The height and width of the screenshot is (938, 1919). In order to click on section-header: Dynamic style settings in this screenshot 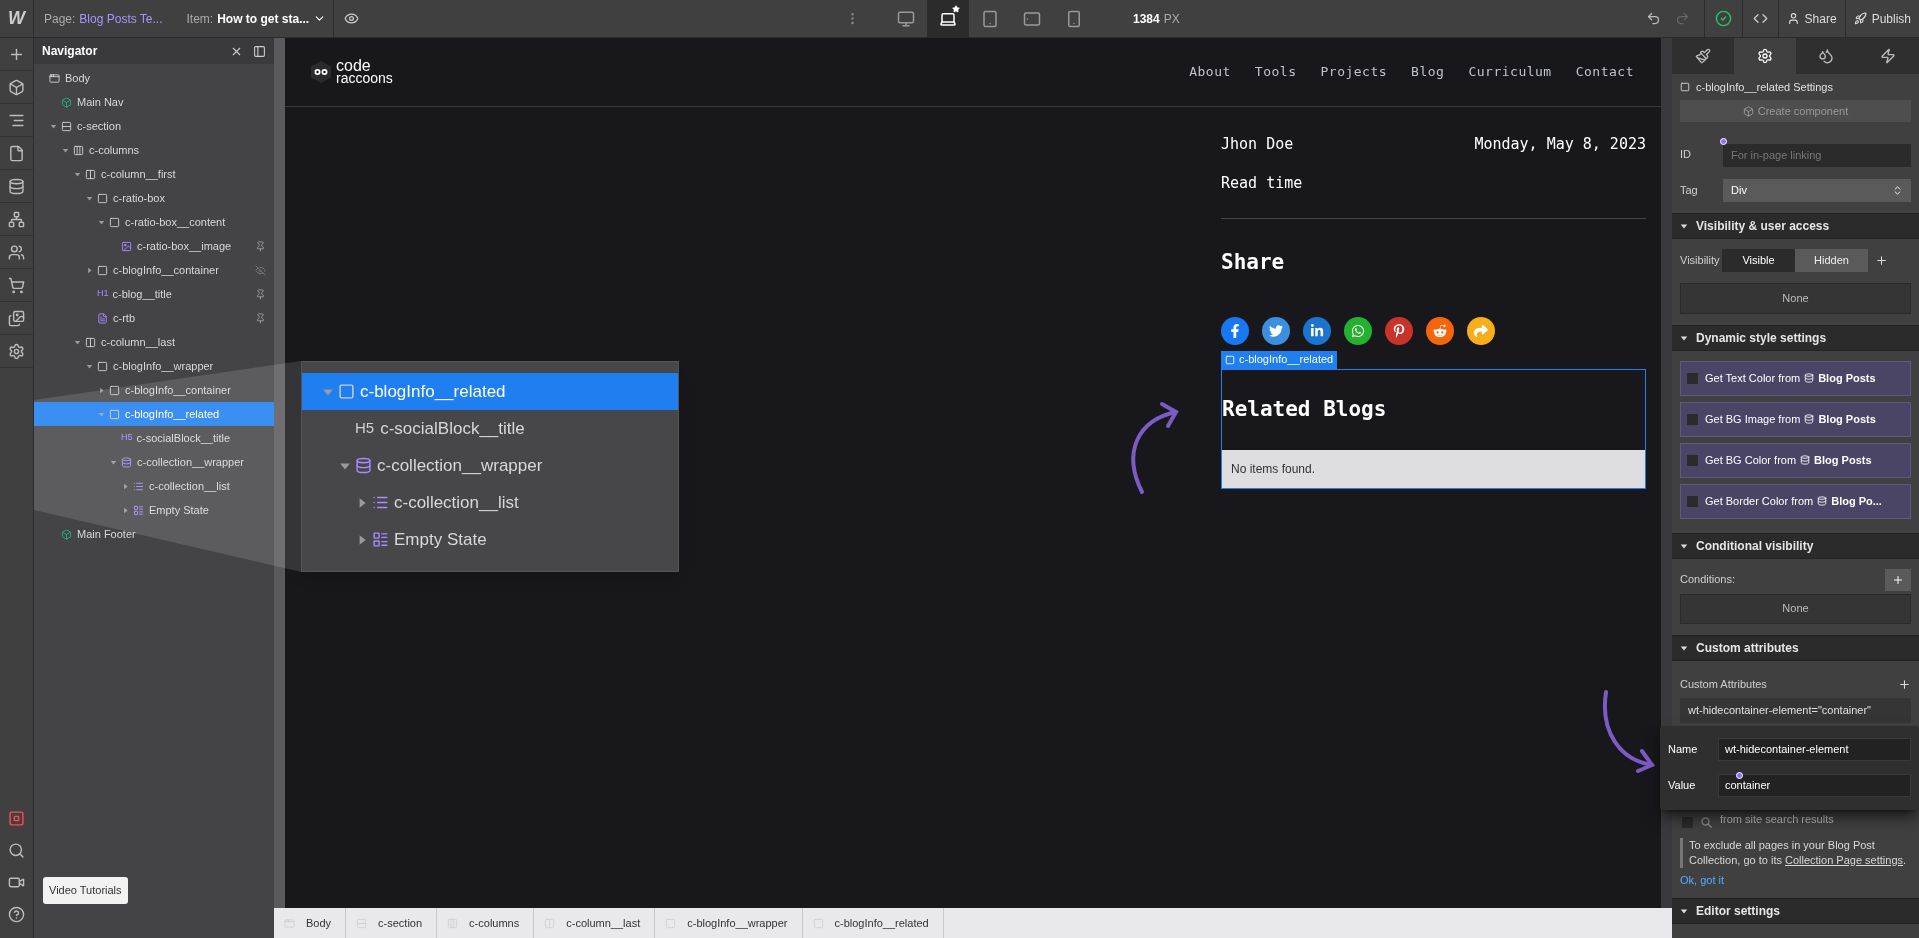, I will do `click(1795, 337)`.